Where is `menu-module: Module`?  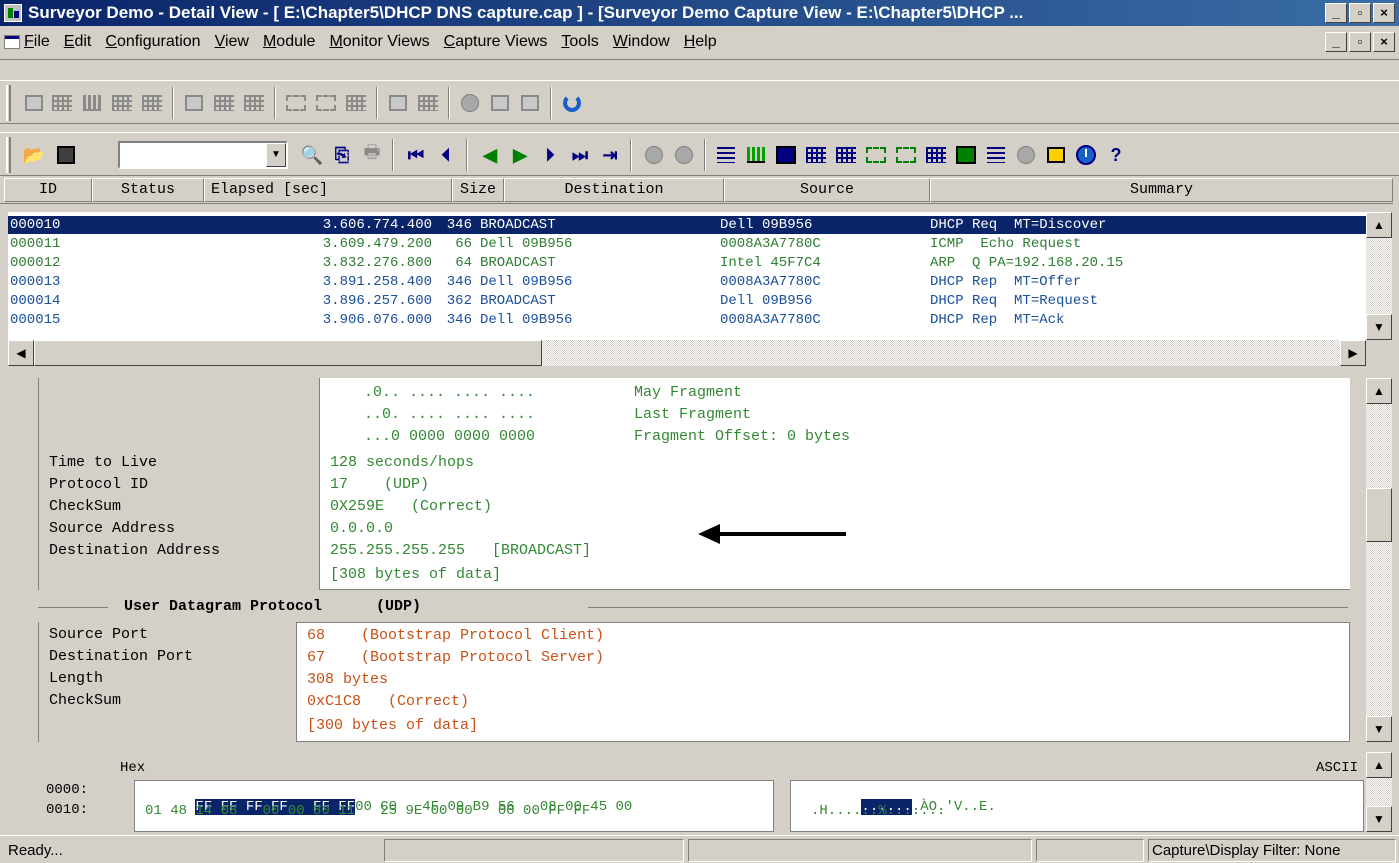 menu-module: Module is located at coordinates (289, 42).